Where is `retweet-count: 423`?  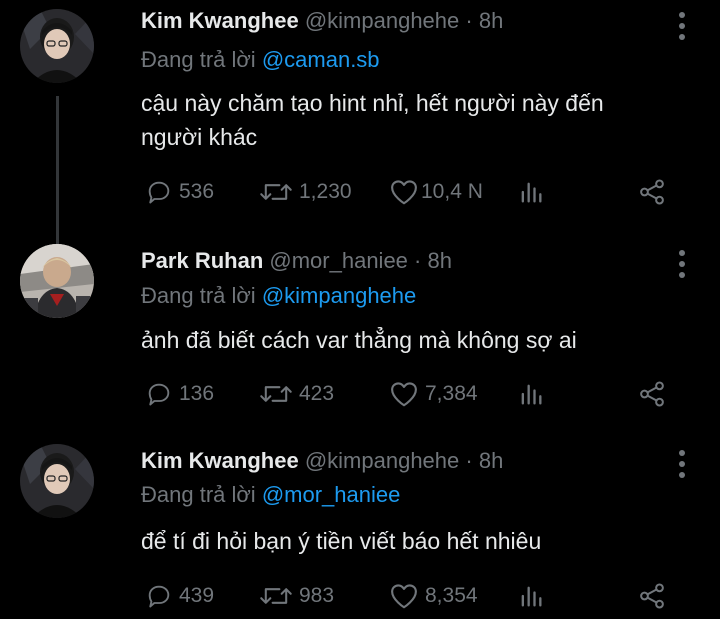 retweet-count: 423 is located at coordinates (317, 393).